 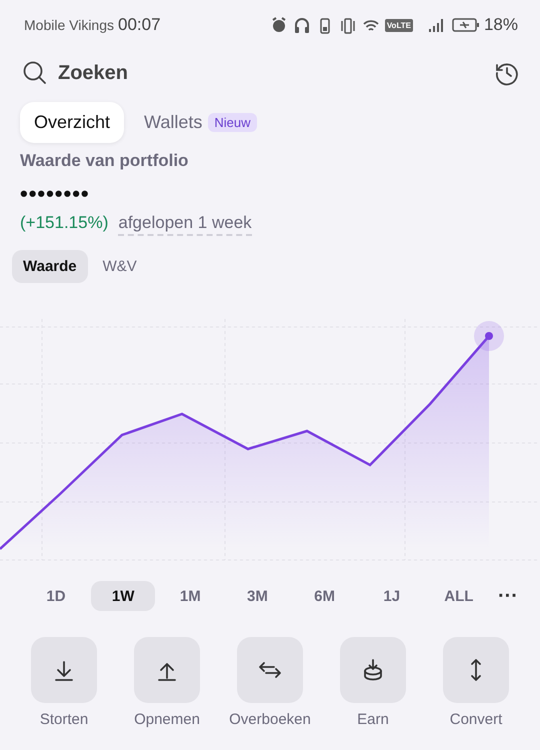 What do you see at coordinates (185, 224) in the screenshot?
I see `period-link: afgelopen 1 week` at bounding box center [185, 224].